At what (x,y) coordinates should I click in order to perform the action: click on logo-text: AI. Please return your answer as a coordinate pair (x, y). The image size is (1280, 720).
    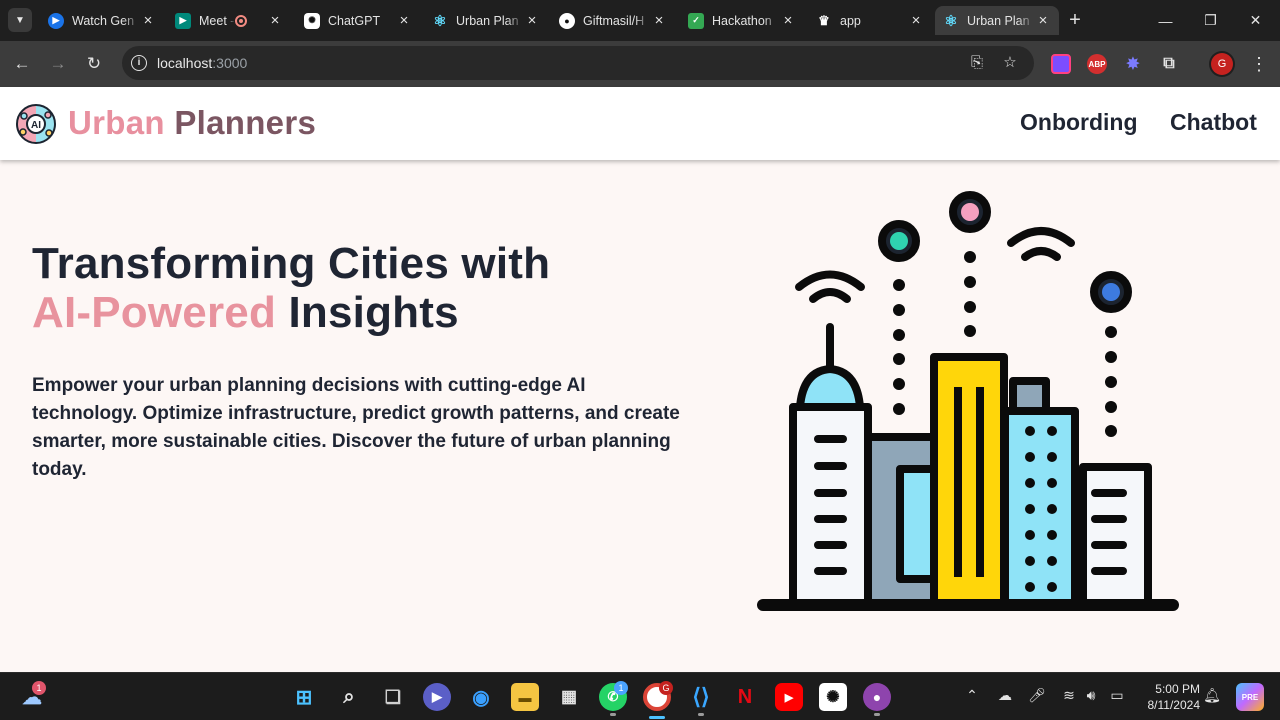
    Looking at the image, I should click on (36, 125).